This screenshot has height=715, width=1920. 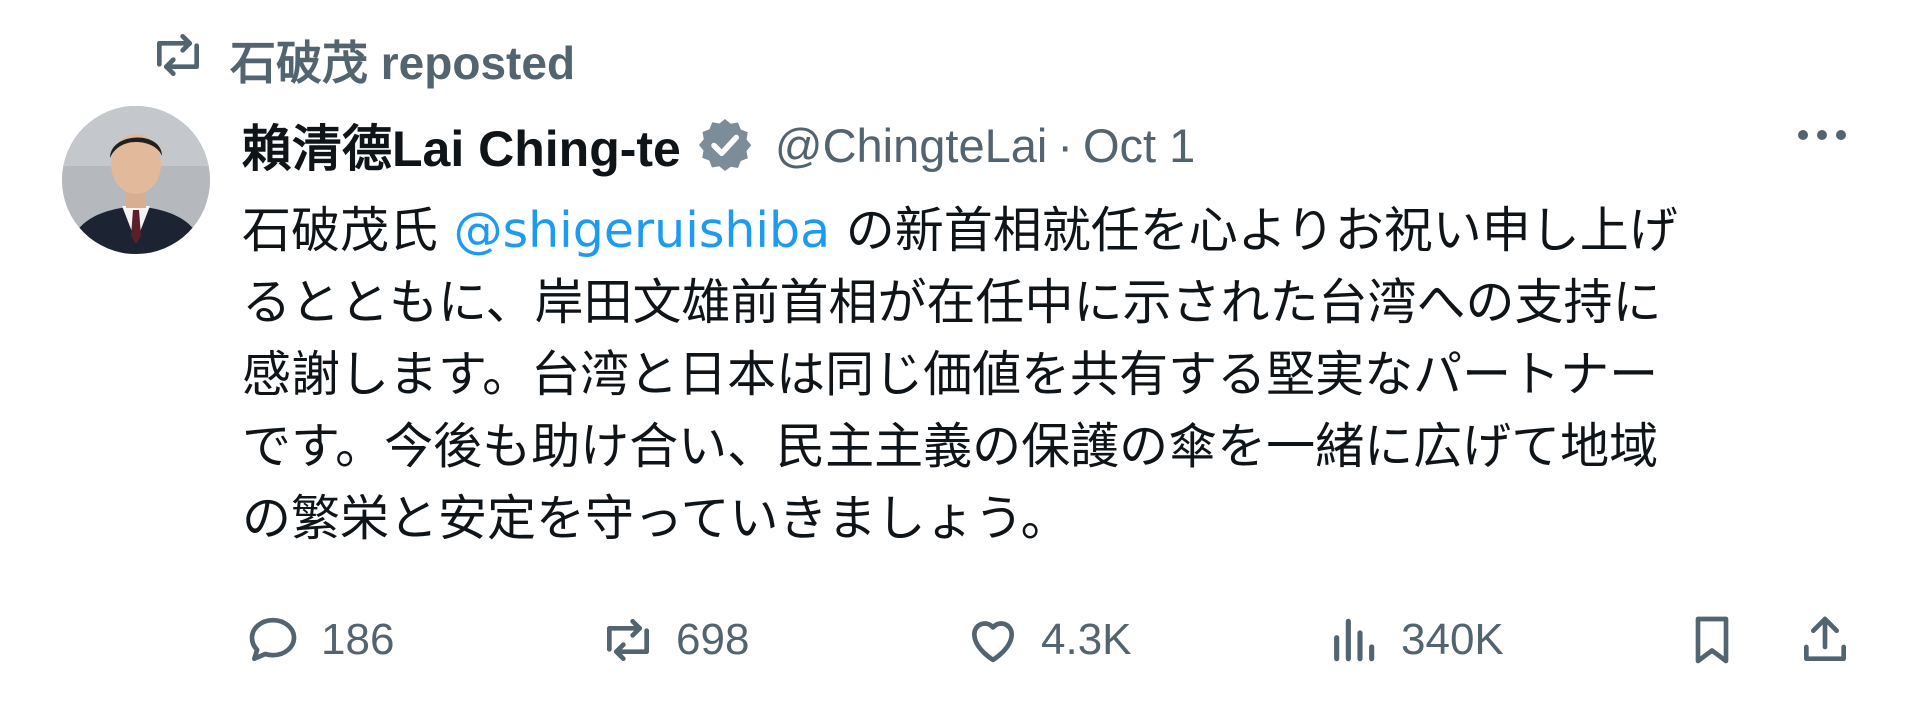 What do you see at coordinates (950, 446) in the screenshot?
I see `tweet-text-line-4: です。今後も助け合い、民主主義の保護の傘を一緒に広げて地域` at bounding box center [950, 446].